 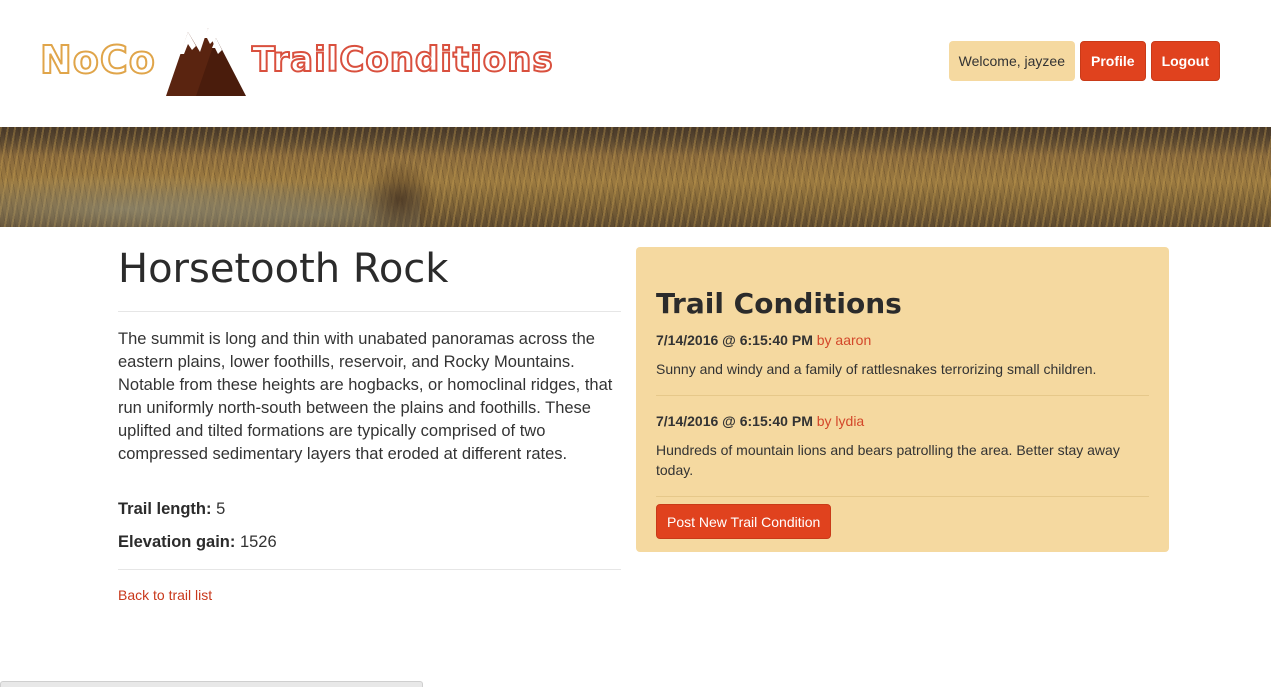 I want to click on trail-length: Trail length: 5, so click(x=171, y=509).